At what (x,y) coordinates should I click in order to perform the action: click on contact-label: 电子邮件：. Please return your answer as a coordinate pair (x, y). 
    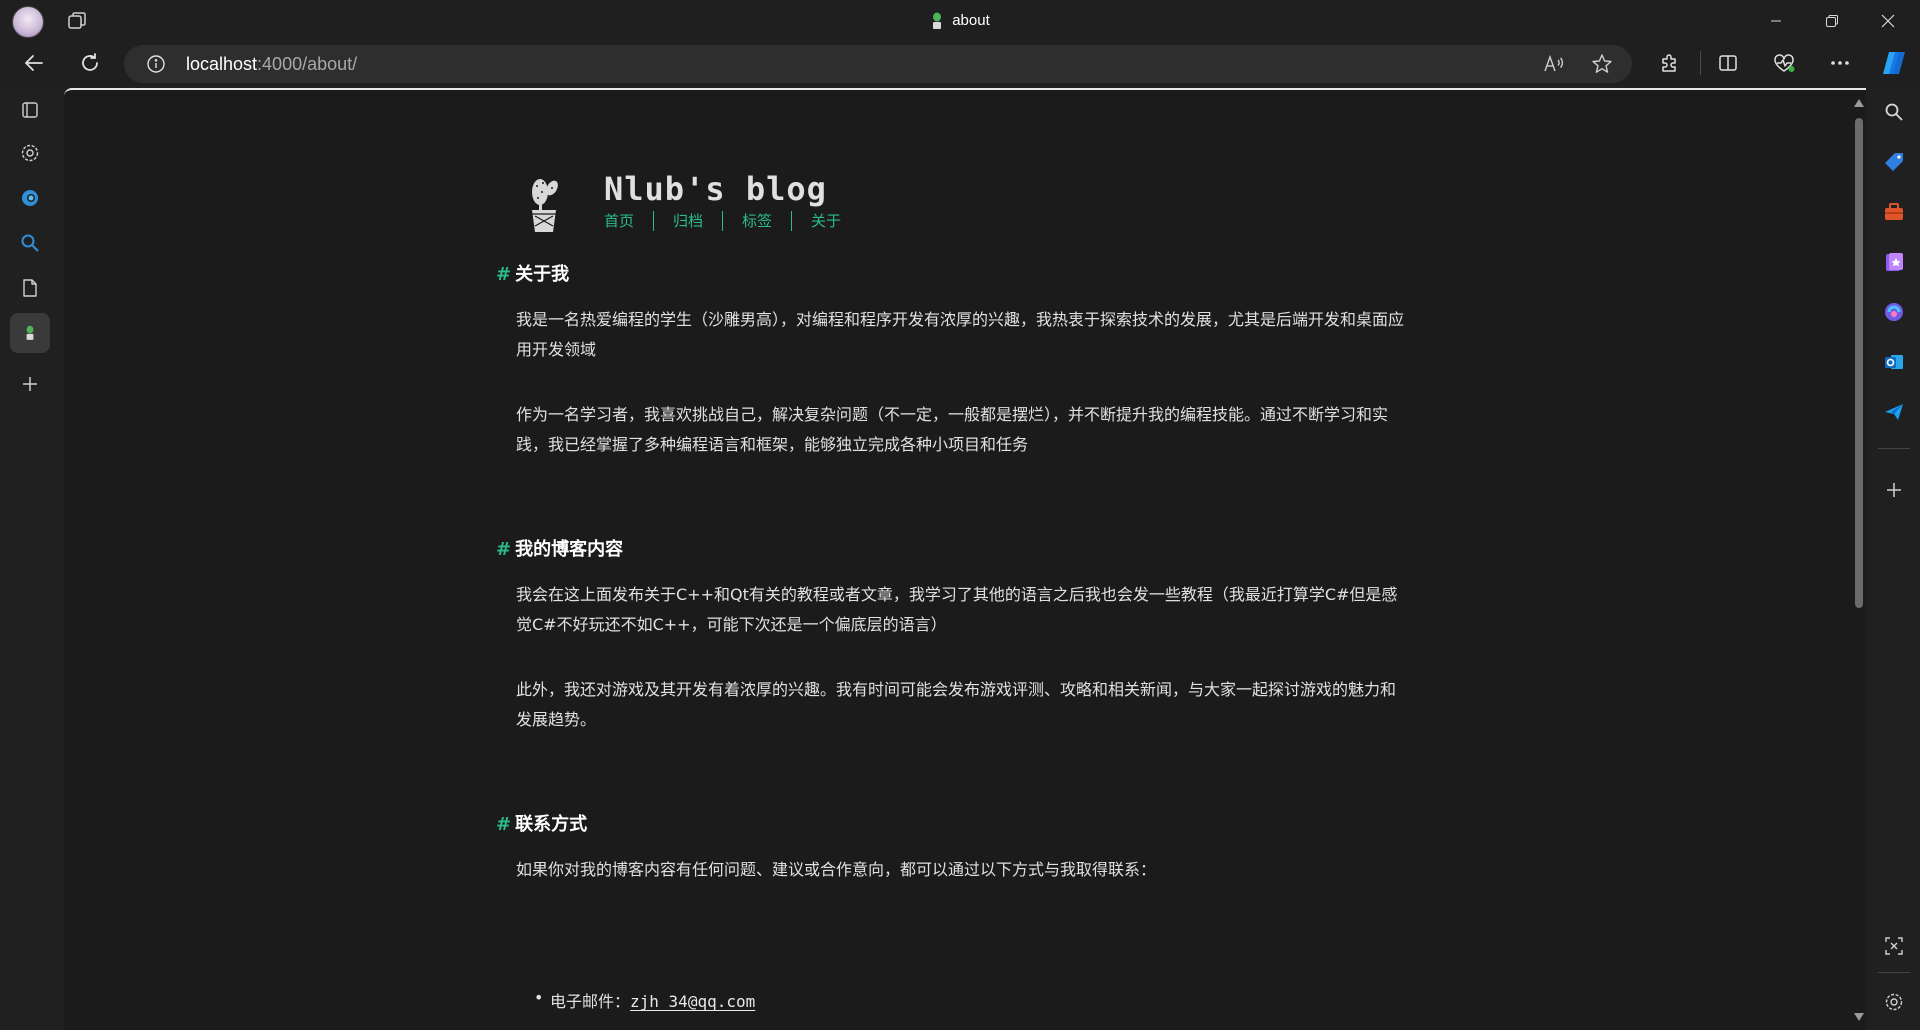
    Looking at the image, I should click on (590, 1001).